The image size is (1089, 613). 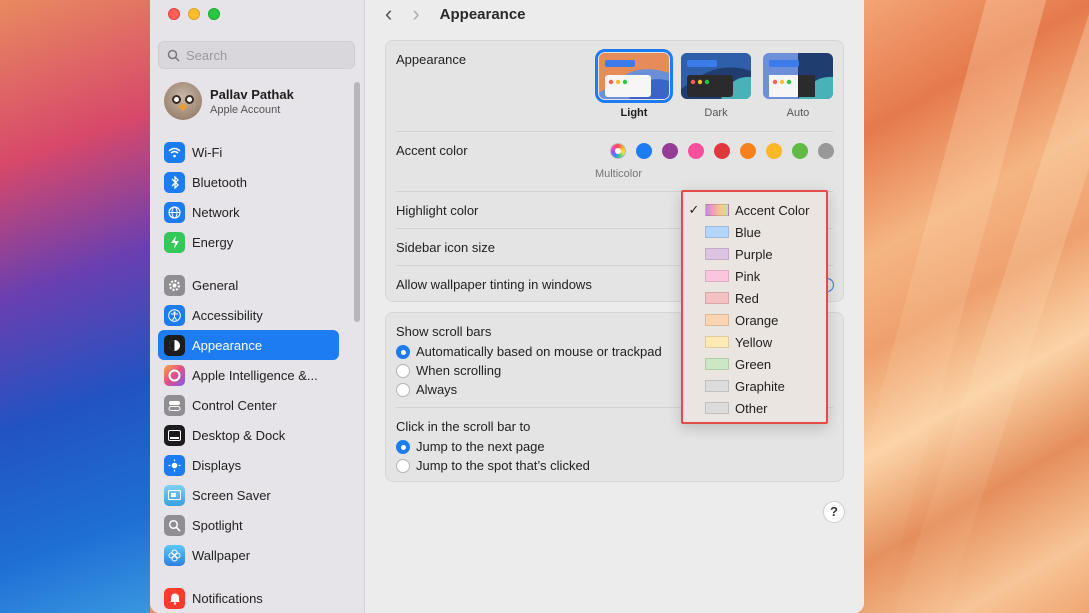 What do you see at coordinates (754, 364) in the screenshot?
I see `highlight-option-green: Green` at bounding box center [754, 364].